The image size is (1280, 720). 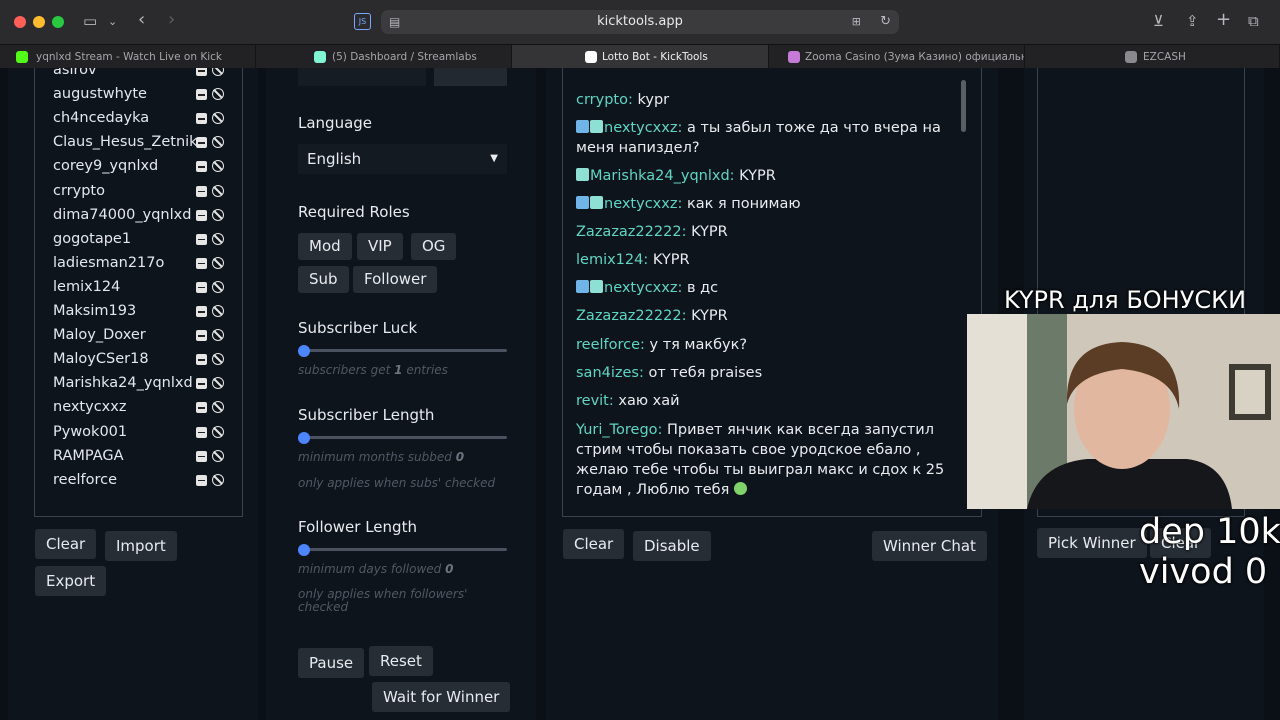 I want to click on chat-username: Marishka24_yqnlxd, so click(x=660, y=176).